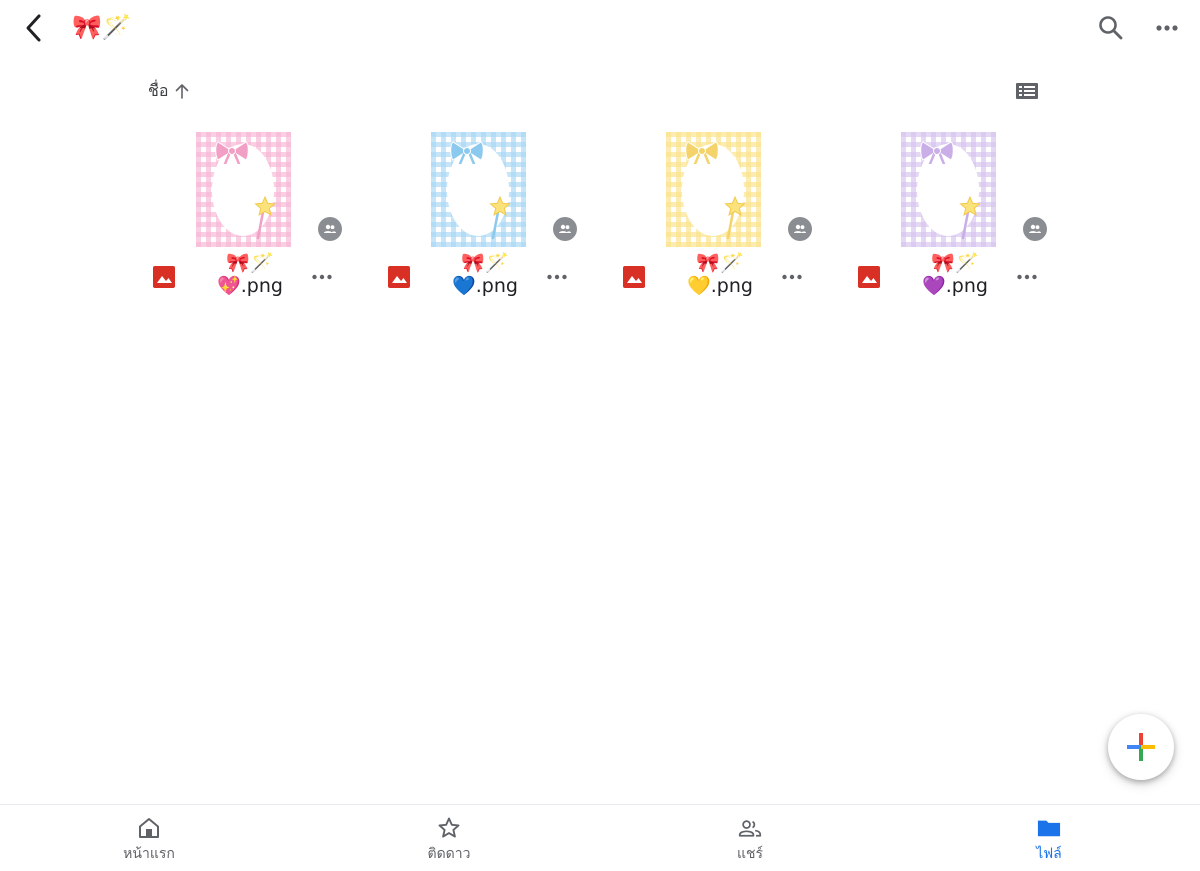  I want to click on more-options-button, so click(1167, 28).